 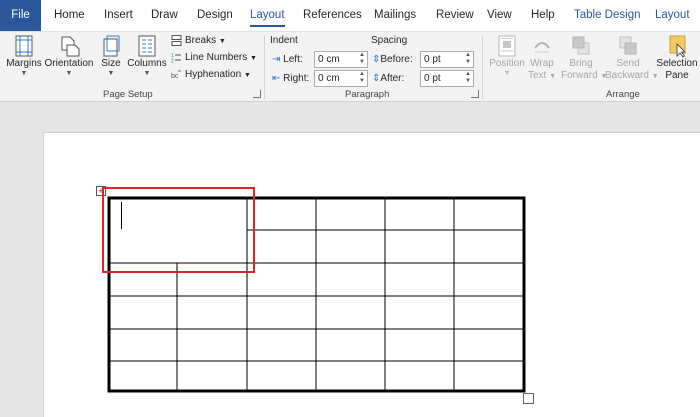 I want to click on indent-right-value: 0 cm, so click(x=329, y=78).